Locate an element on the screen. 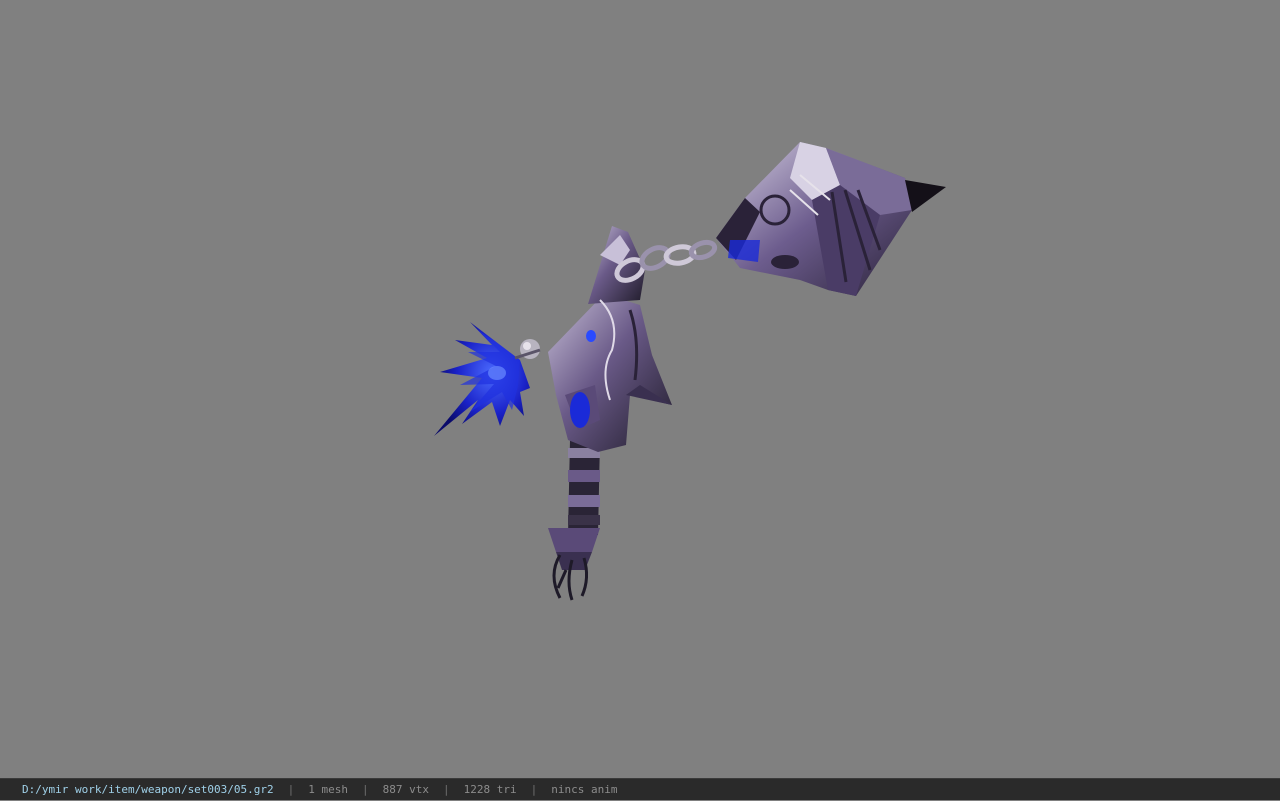 This screenshot has height=801, width=1280. vertex-count: 887 vtx is located at coordinates (406, 789).